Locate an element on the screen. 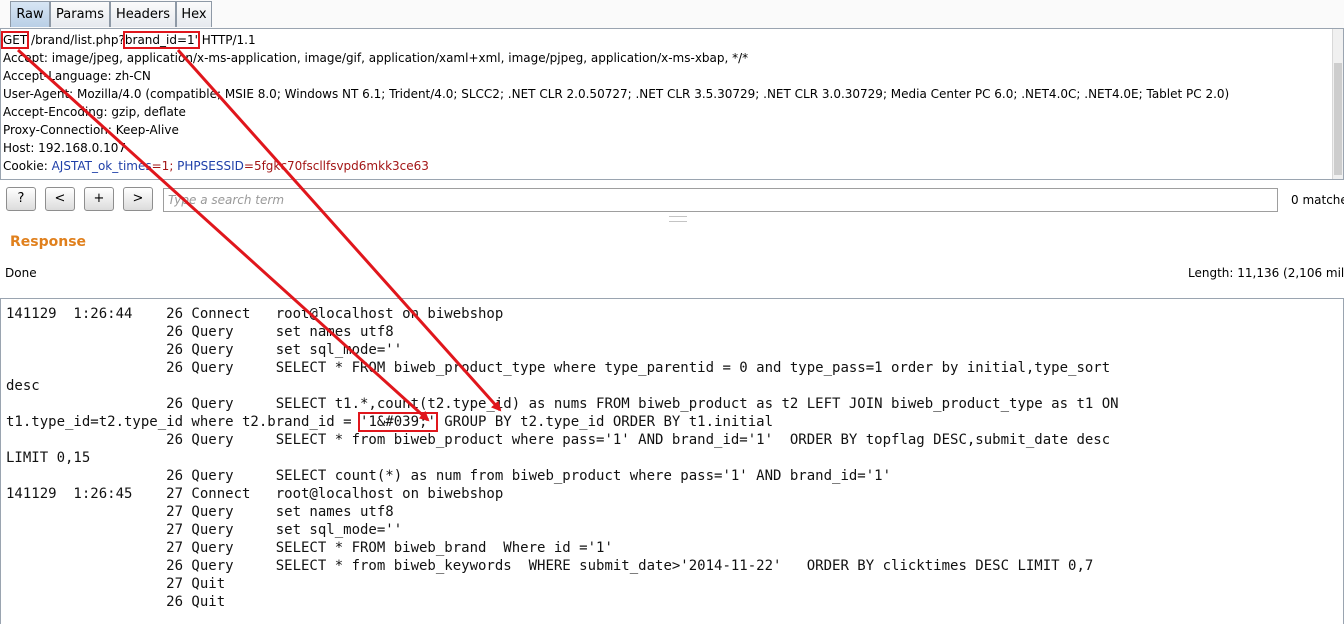  request-scrollbar-thumb is located at coordinates (1338, 119).